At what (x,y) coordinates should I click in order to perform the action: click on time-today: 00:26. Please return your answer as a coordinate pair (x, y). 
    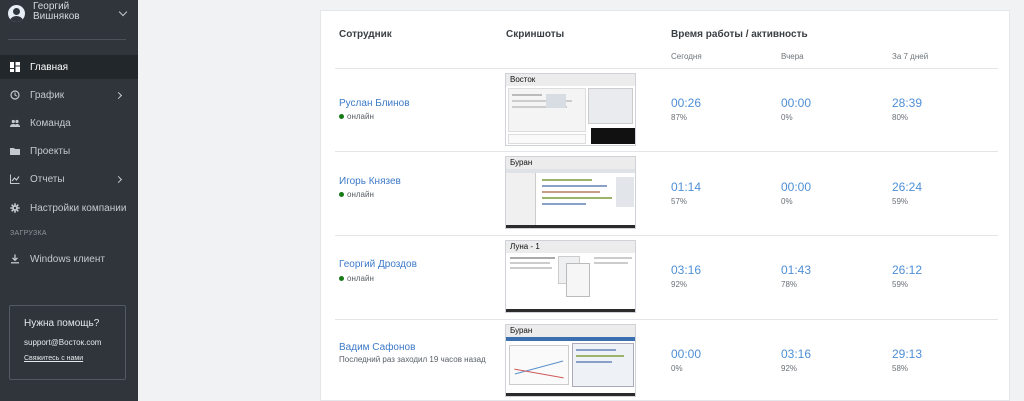
    Looking at the image, I should click on (686, 103).